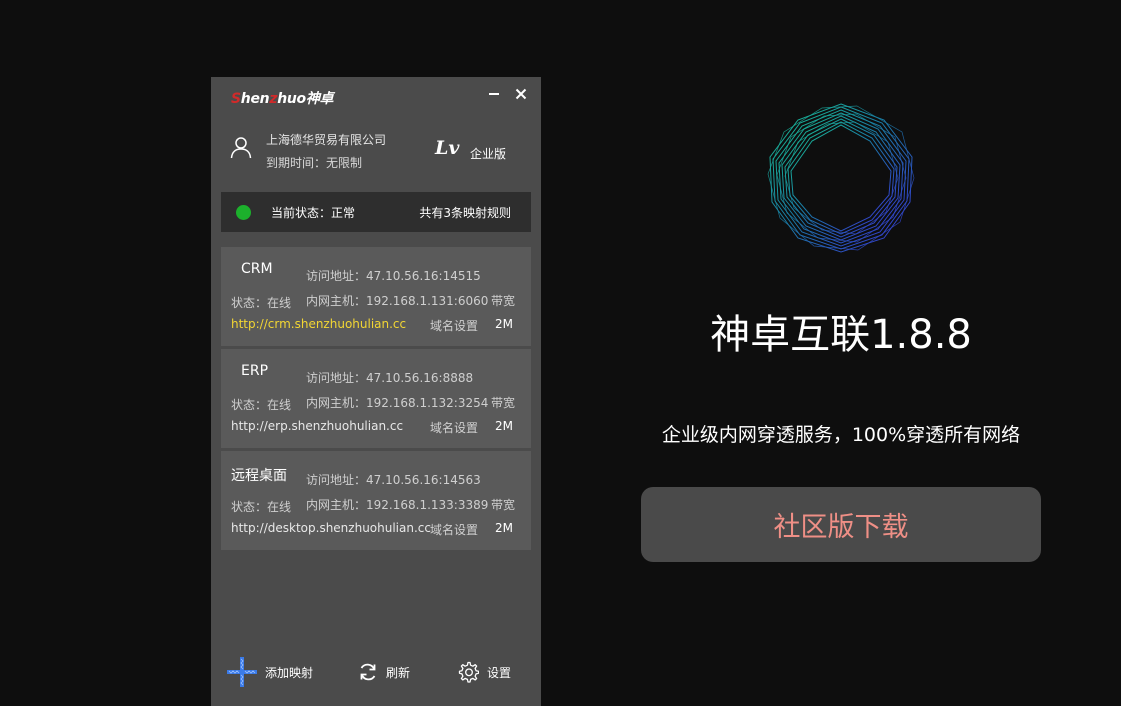 Image resolution: width=1121 pixels, height=706 pixels. What do you see at coordinates (488, 154) in the screenshot?
I see `edition-label: 企业版` at bounding box center [488, 154].